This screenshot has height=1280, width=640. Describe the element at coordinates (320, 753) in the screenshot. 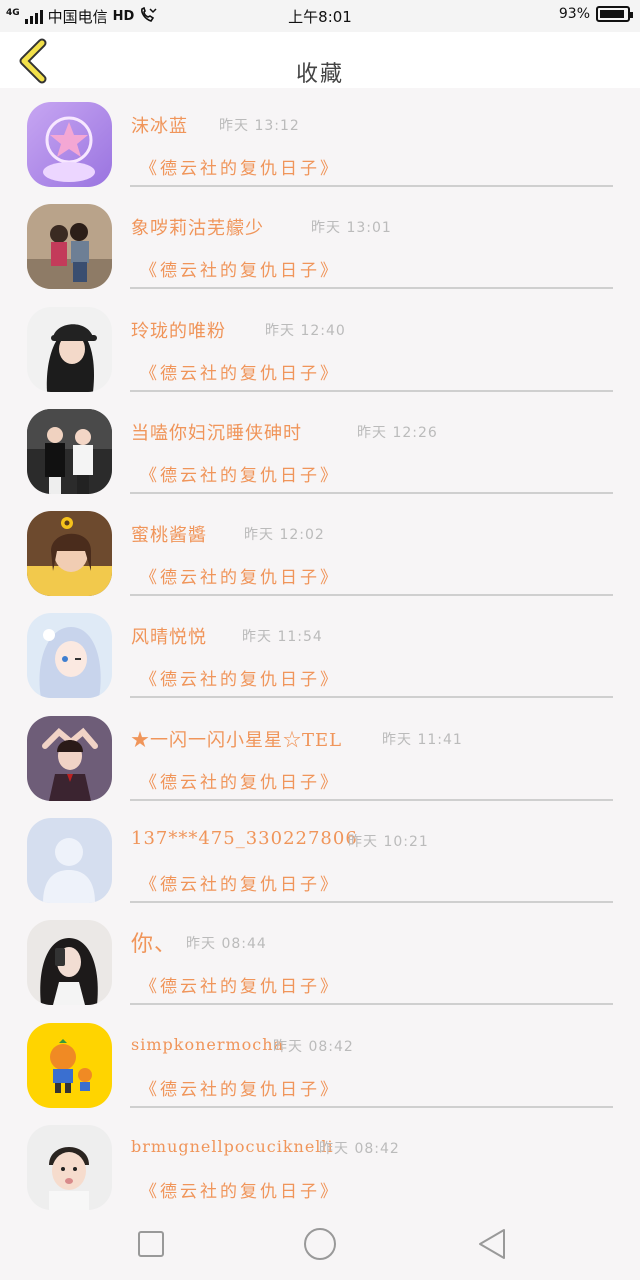

I see `list-item: ★一闪一闪小星星☆TEL 昨天 11:41 《德云社的复仇日子》` at that location.